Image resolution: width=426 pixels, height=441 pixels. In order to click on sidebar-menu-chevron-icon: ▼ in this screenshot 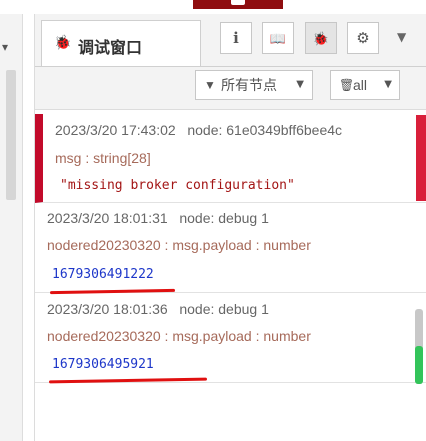, I will do `click(401, 37)`.